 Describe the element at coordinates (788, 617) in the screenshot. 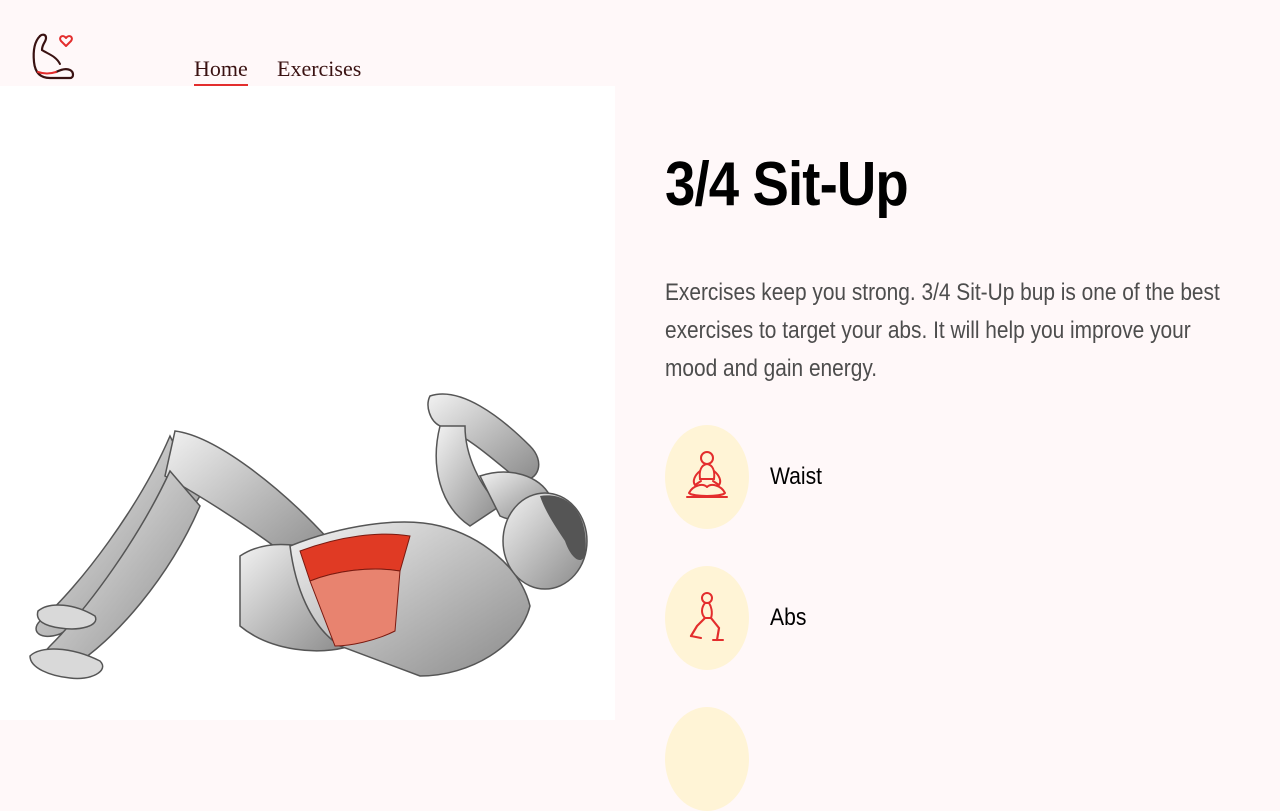

I see `tag-label-abs: Abs` at that location.